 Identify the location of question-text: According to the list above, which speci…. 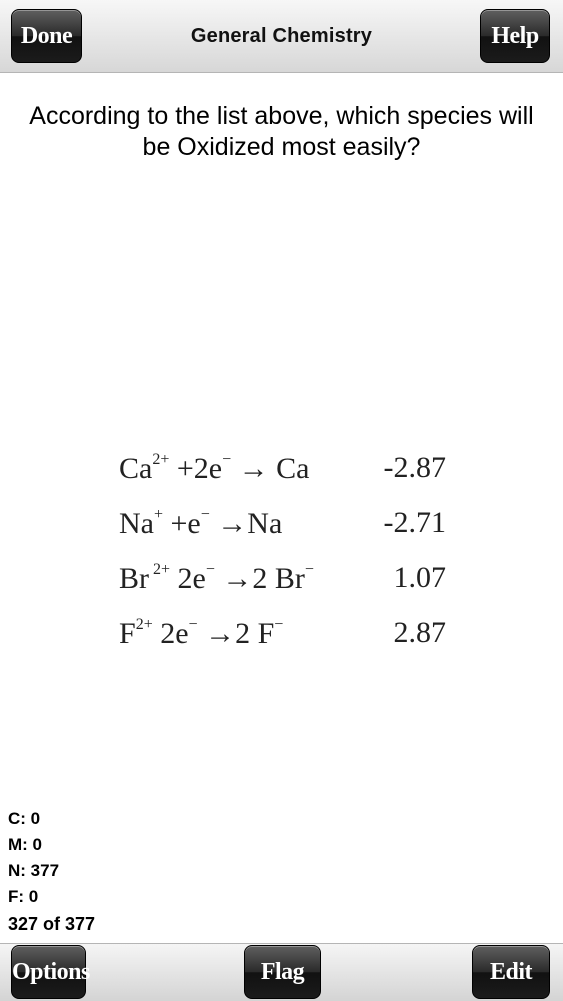
(281, 131).